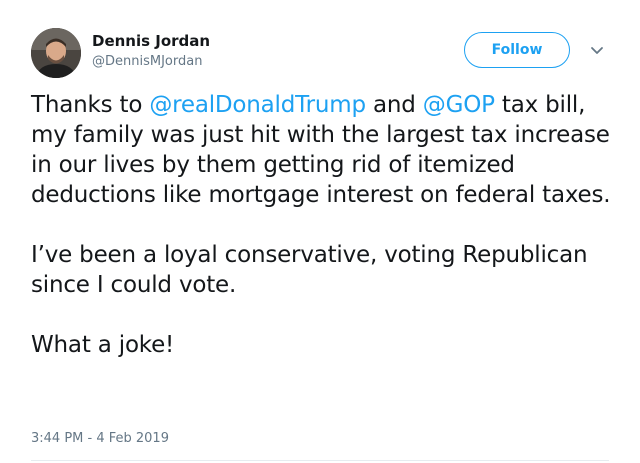  Describe the element at coordinates (459, 105) in the screenshot. I see `mention-link: @GOP` at that location.